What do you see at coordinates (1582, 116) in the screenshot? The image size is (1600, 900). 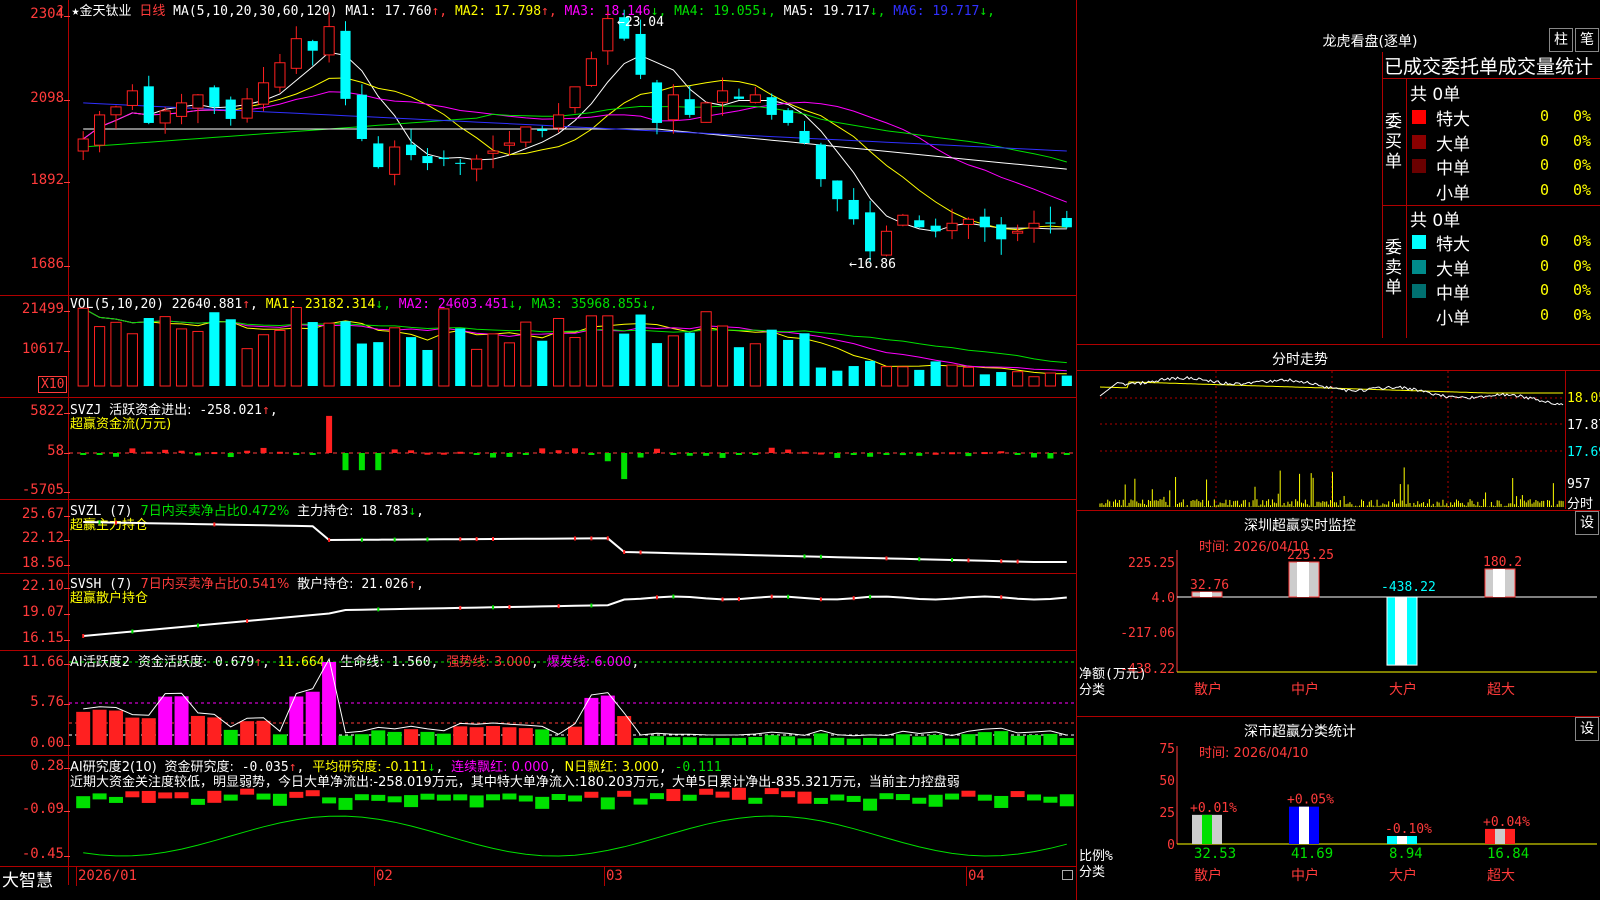 I see `buy-pct-0: 0%` at bounding box center [1582, 116].